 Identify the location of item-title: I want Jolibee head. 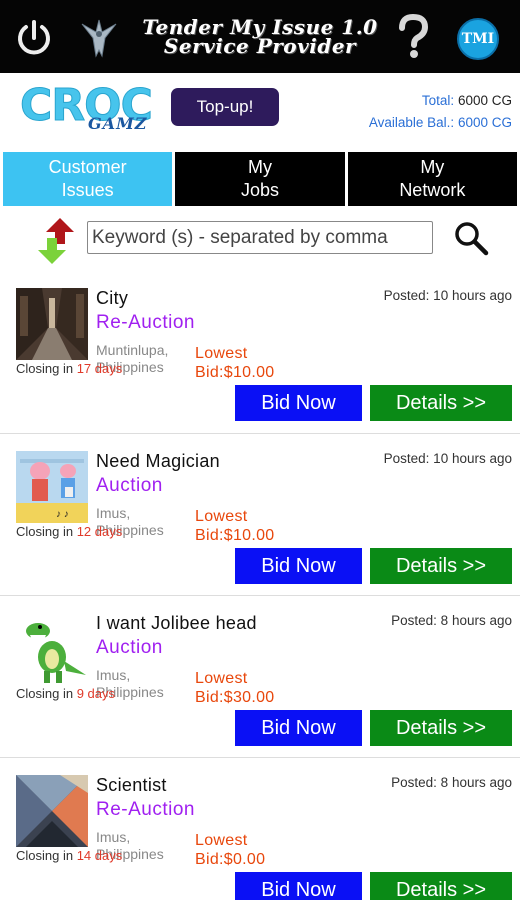
(176, 623).